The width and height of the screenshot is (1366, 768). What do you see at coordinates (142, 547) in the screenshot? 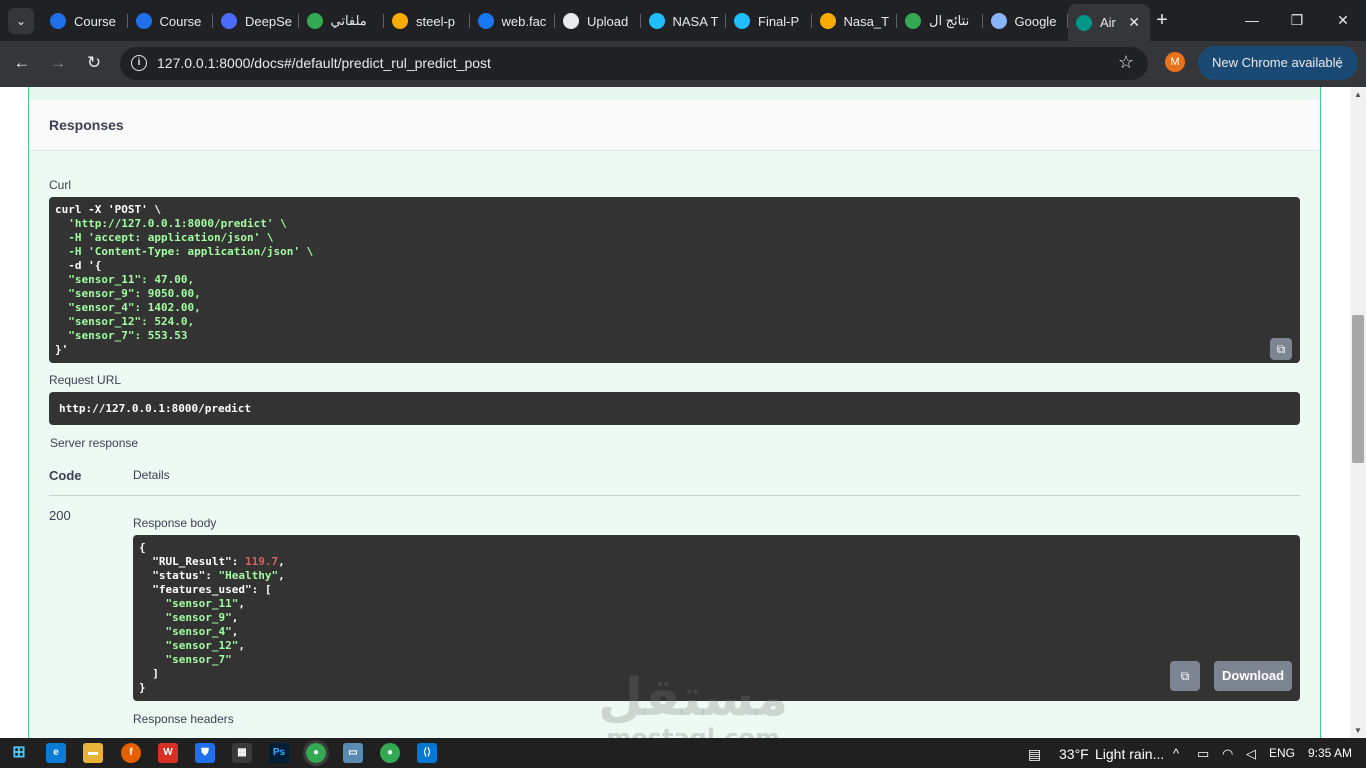
I see `json-open-brace: {` at bounding box center [142, 547].